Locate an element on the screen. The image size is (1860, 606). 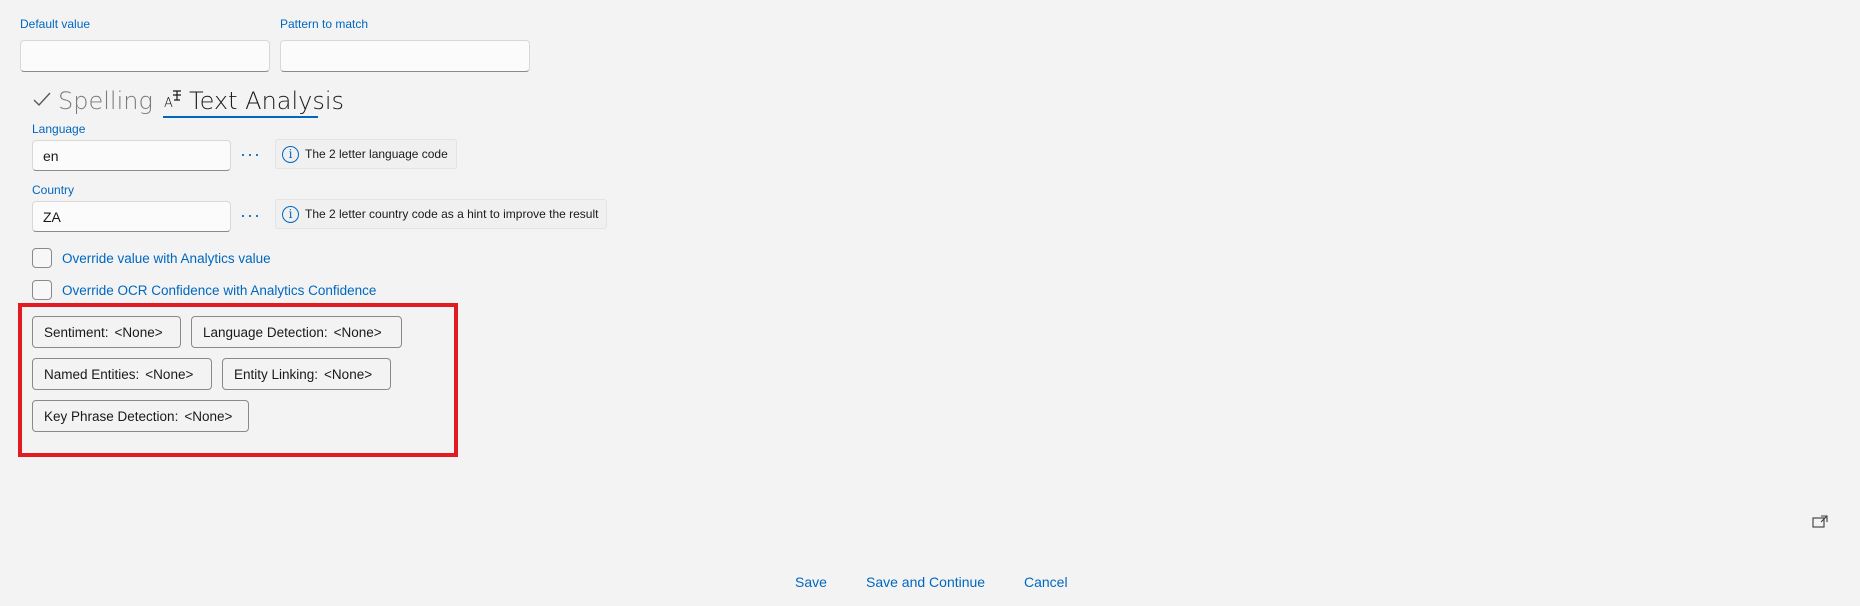
override-value-option: Override value with Analytics value is located at coordinates (151, 258).